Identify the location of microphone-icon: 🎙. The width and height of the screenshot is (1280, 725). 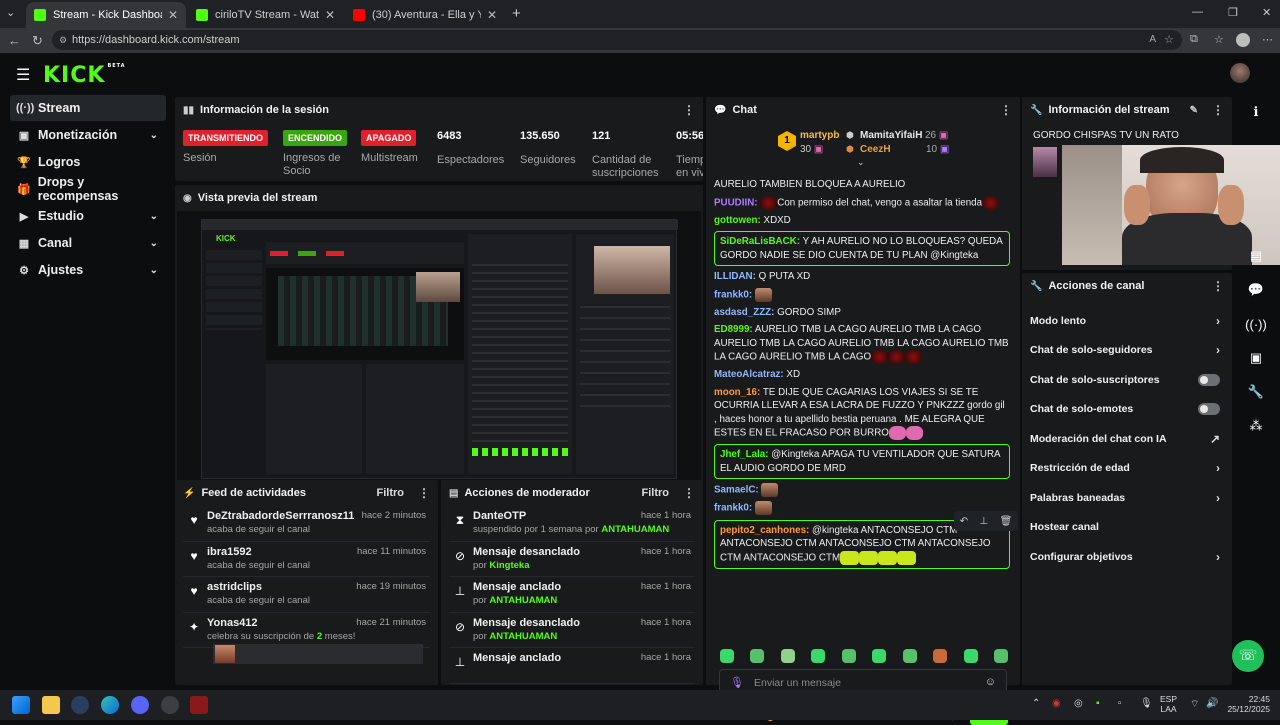
(737, 682).